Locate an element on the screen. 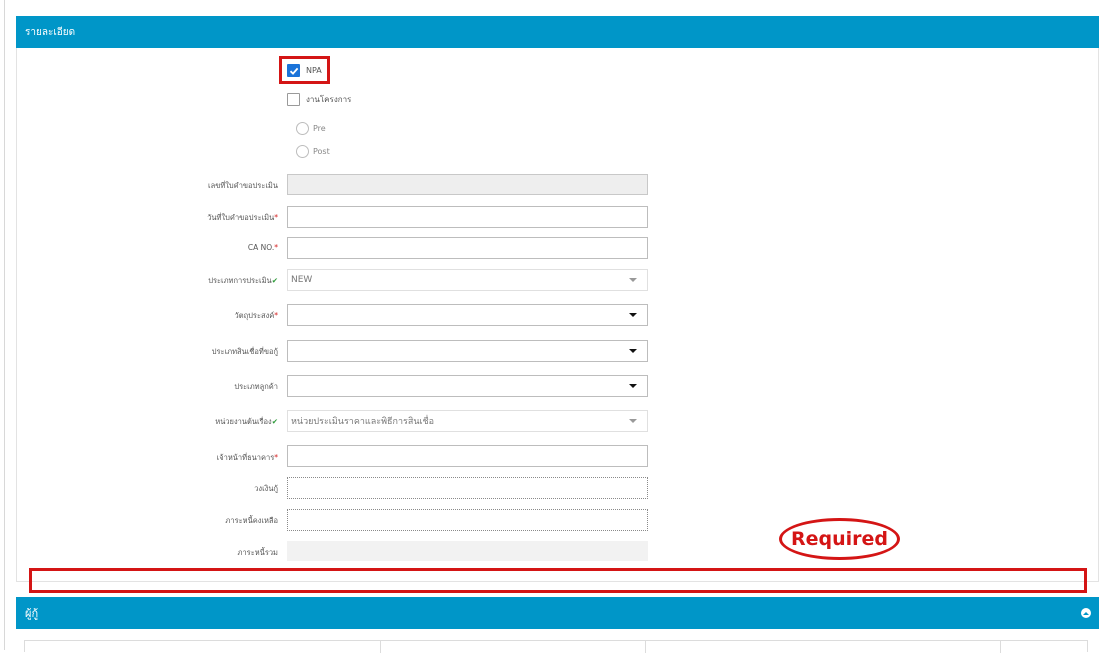  remaining-debt-input is located at coordinates (467, 520).